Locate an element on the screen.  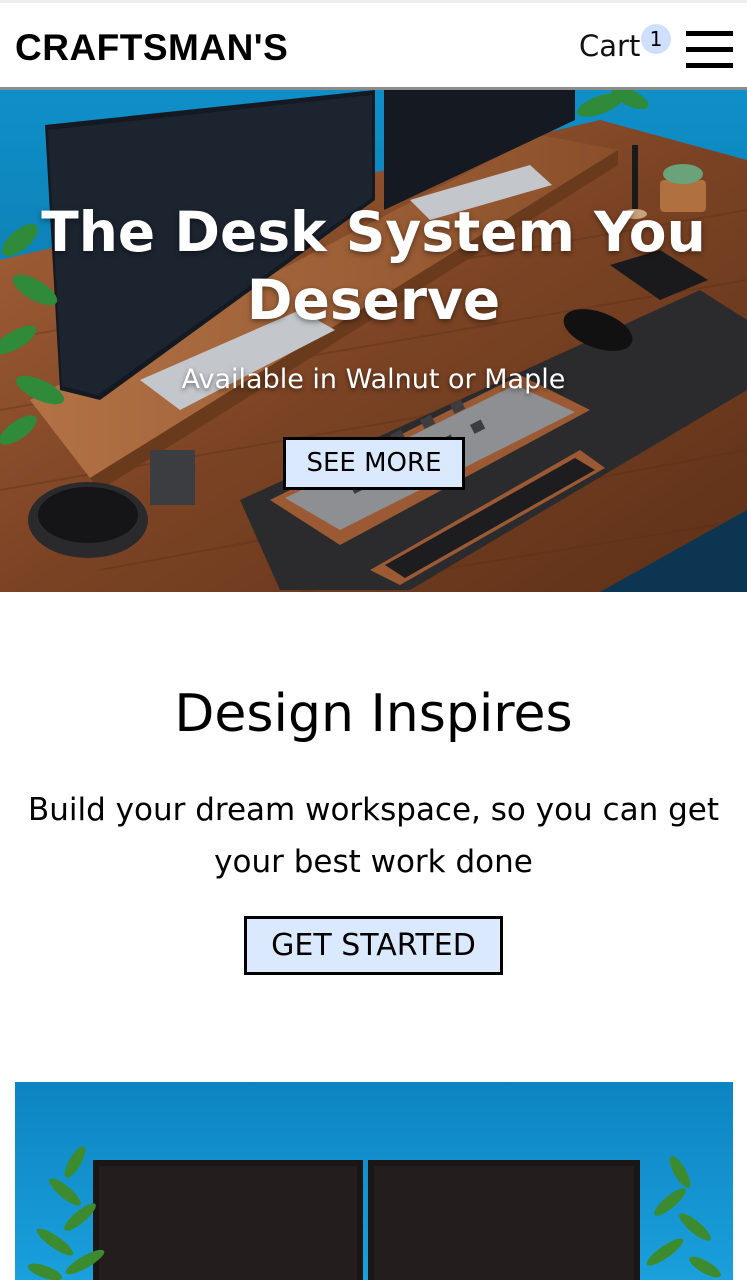
workspace-image is located at coordinates (374, 1181).